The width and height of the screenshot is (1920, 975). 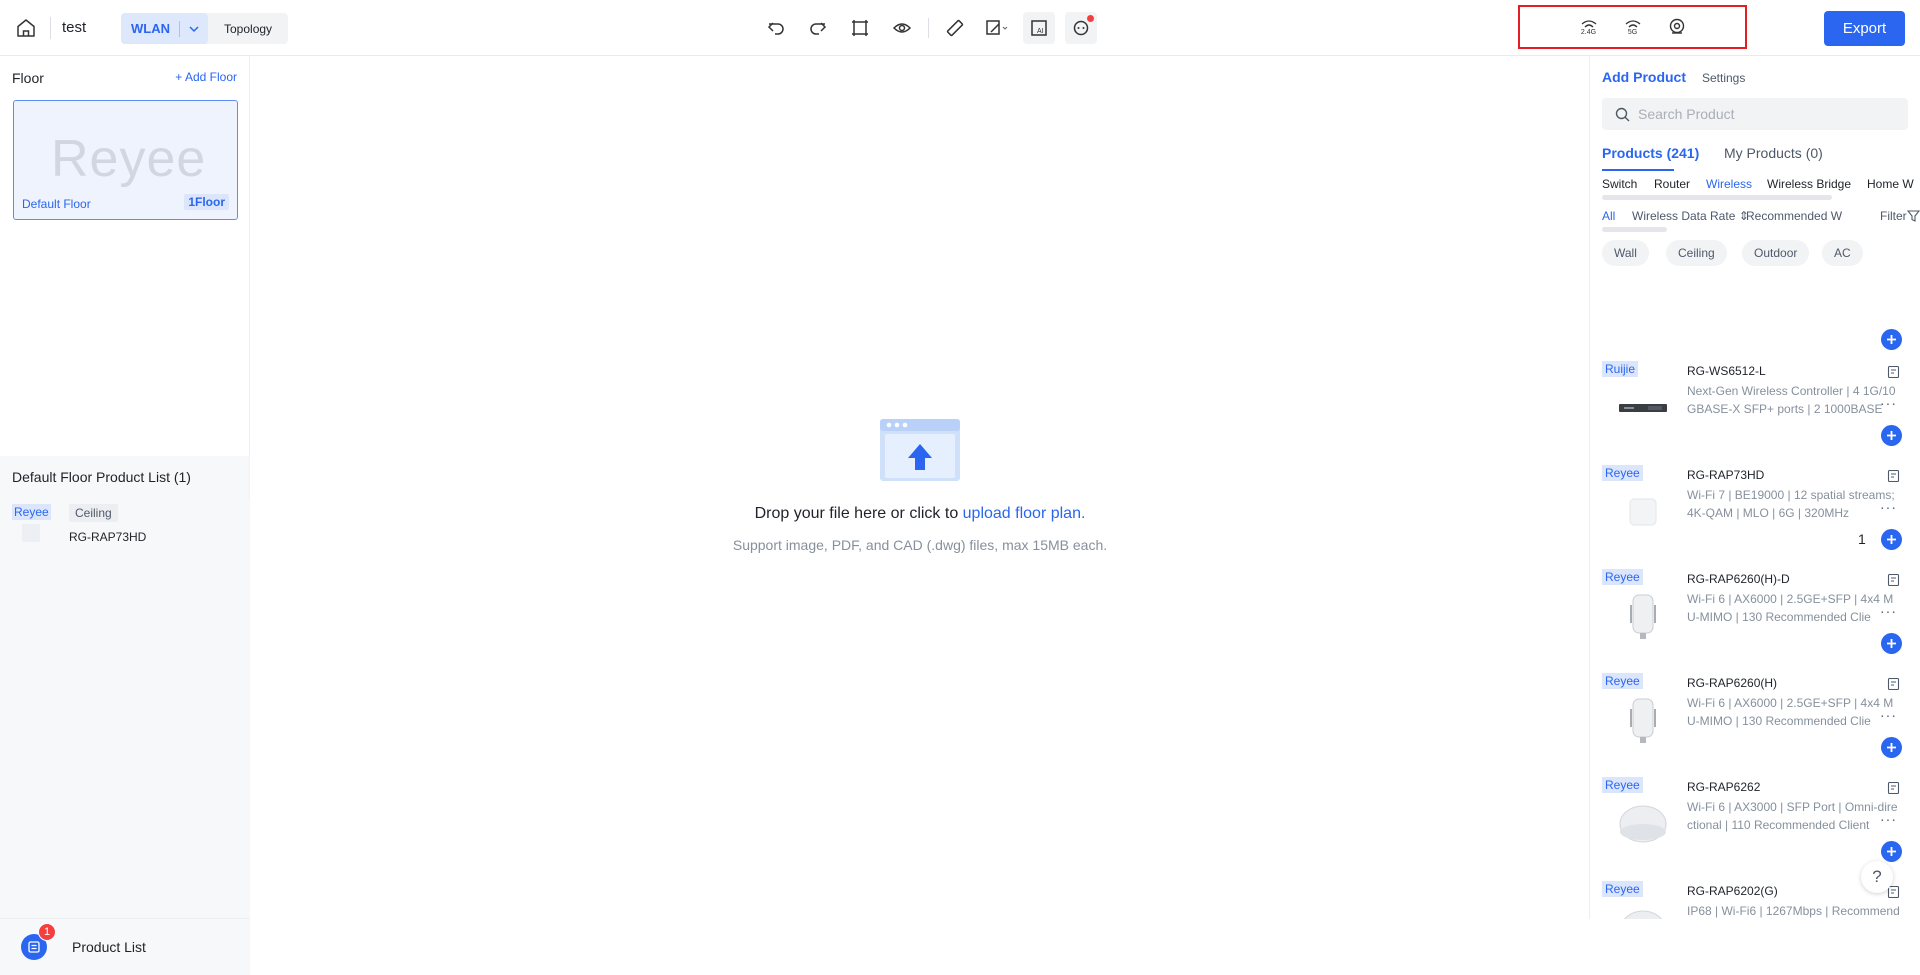 What do you see at coordinates (1893, 216) in the screenshot?
I see `filter-label: Filter` at bounding box center [1893, 216].